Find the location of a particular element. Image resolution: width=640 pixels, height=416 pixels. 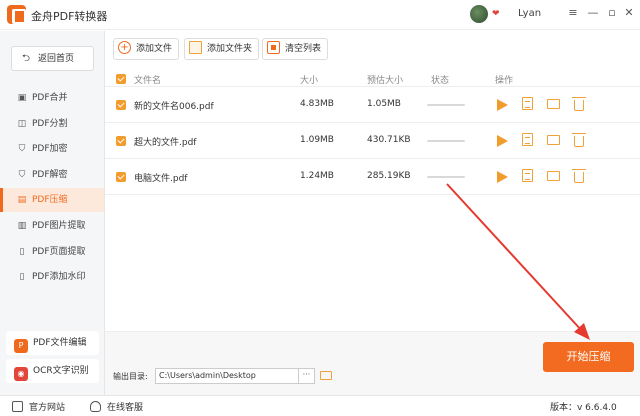

sidebar-item-label: PDF解密 is located at coordinates (50, 175).